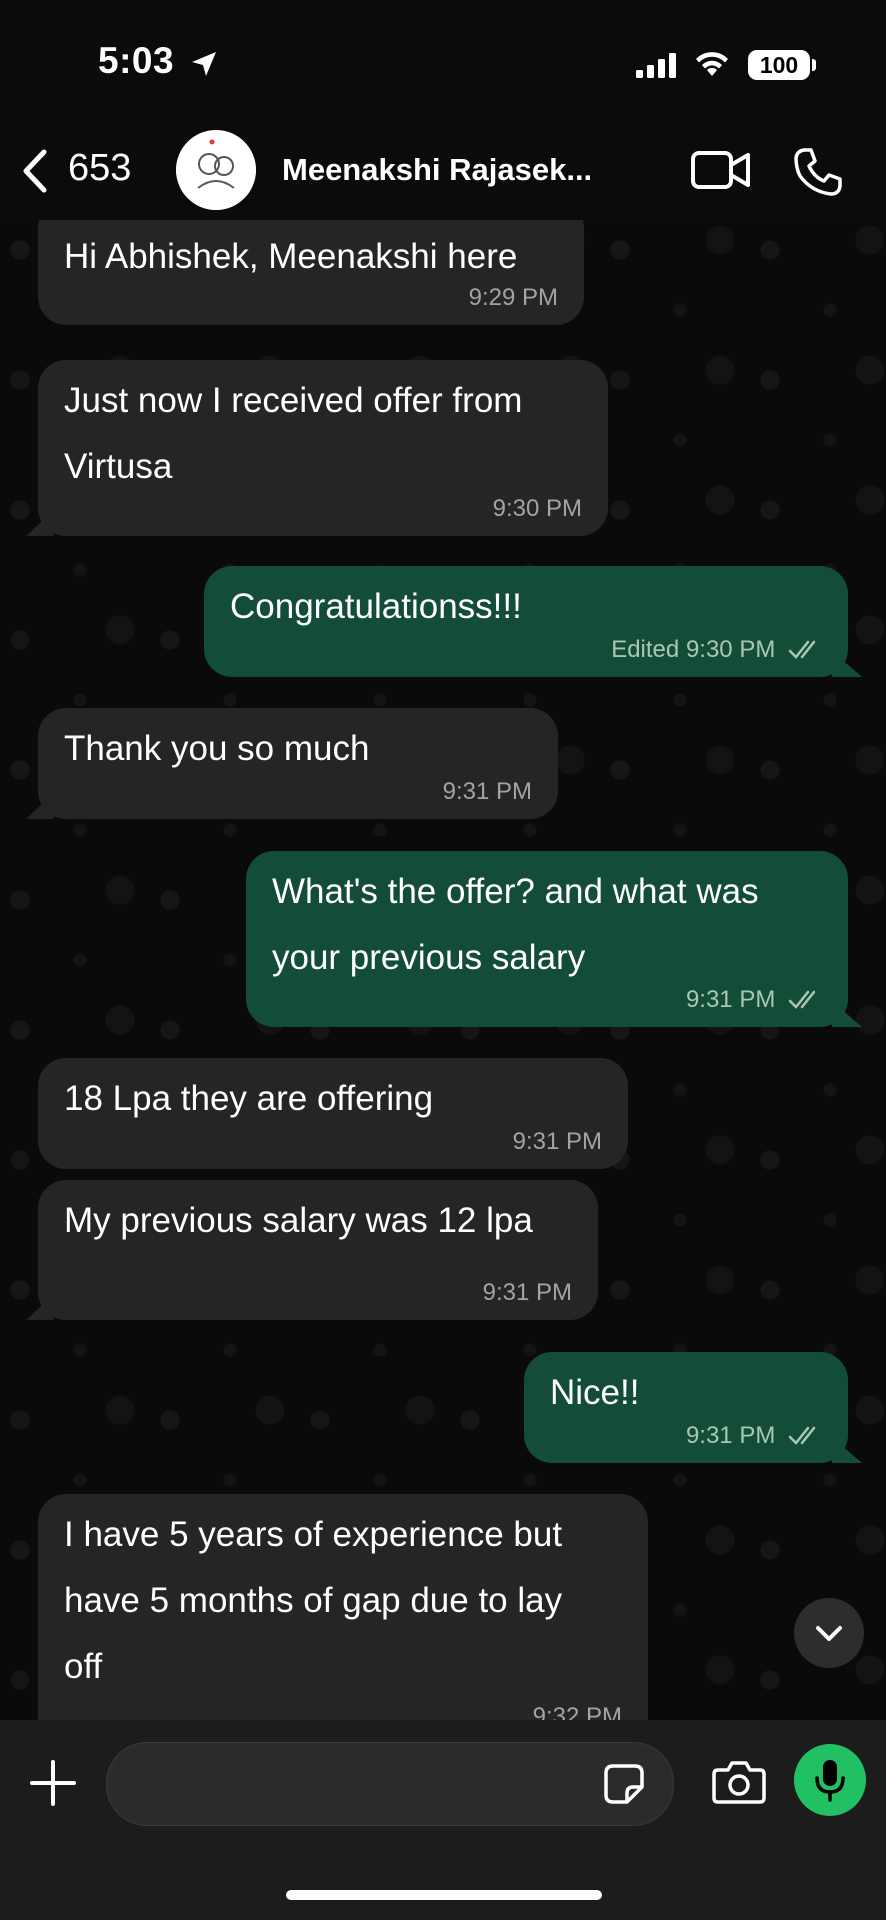 This screenshot has width=886, height=1920. I want to click on message-line: My previous salary was 12 lpa, so click(298, 1220).